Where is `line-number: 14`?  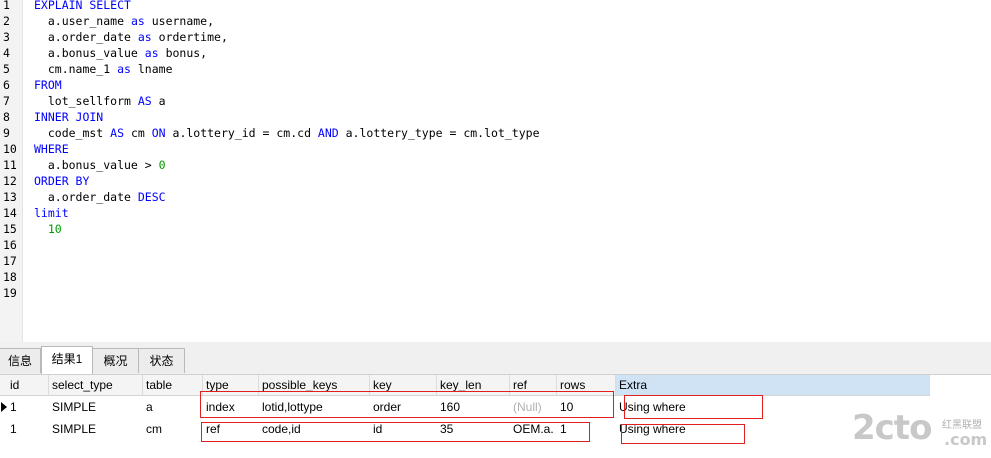
line-number: 14 is located at coordinates (10, 213).